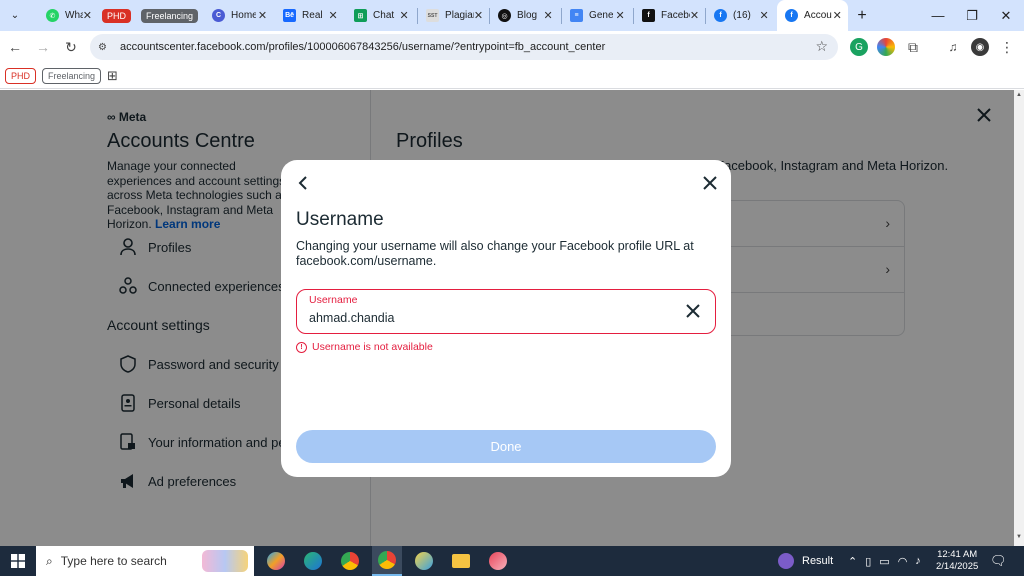 The width and height of the screenshot is (1024, 576). I want to click on tab-group-label: PHD, so click(117, 15).